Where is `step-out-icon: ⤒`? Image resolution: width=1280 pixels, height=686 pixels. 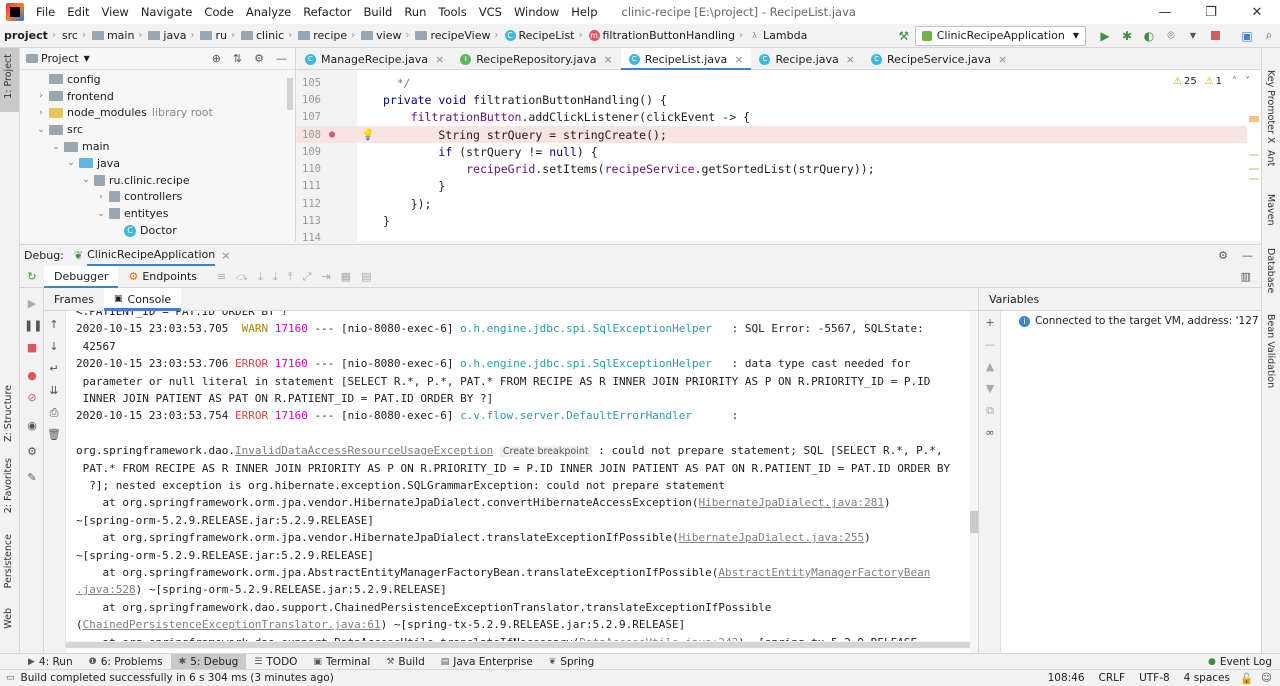 step-out-icon: ⤒ is located at coordinates (290, 277).